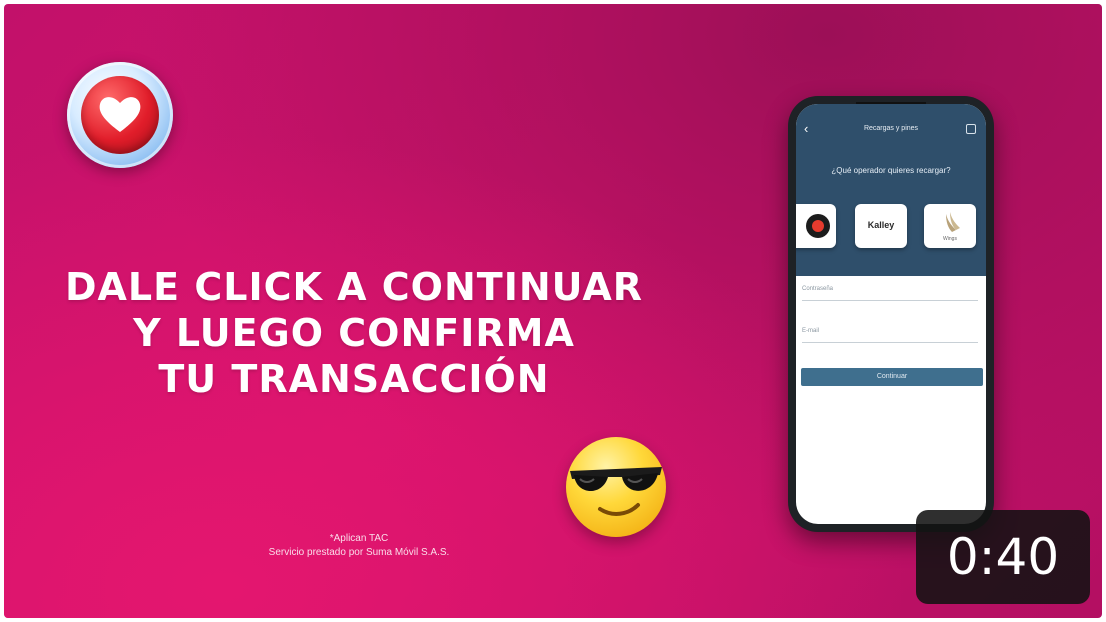  Describe the element at coordinates (616, 487) in the screenshot. I see `sunglasses-emoji-icon` at that location.